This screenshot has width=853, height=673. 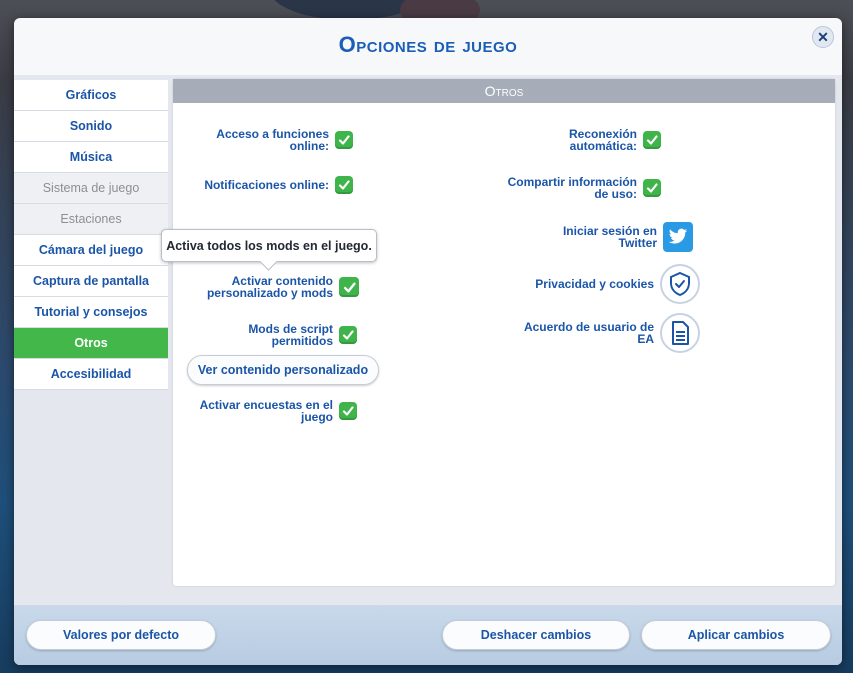 I want to click on surveys-checkbox, so click(x=348, y=411).